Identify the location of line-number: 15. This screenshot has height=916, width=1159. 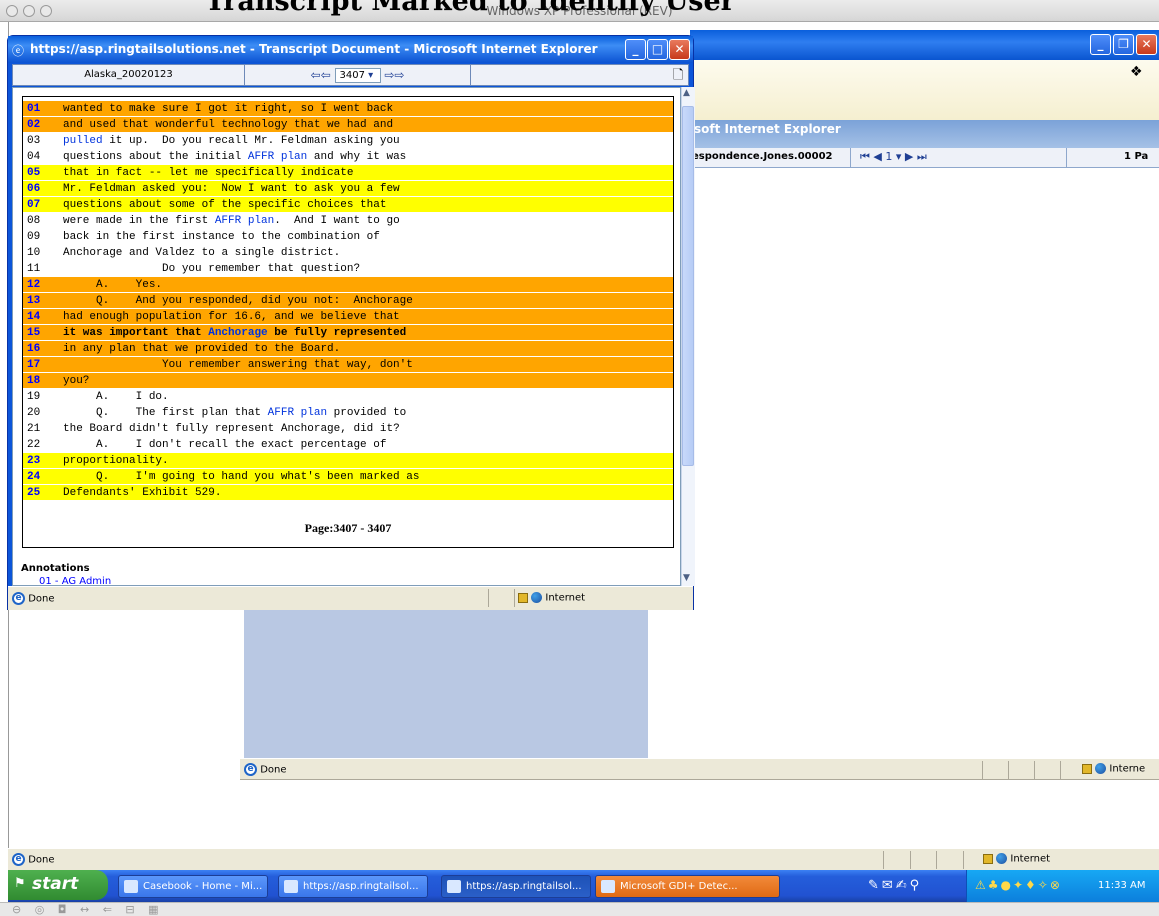
(34, 333).